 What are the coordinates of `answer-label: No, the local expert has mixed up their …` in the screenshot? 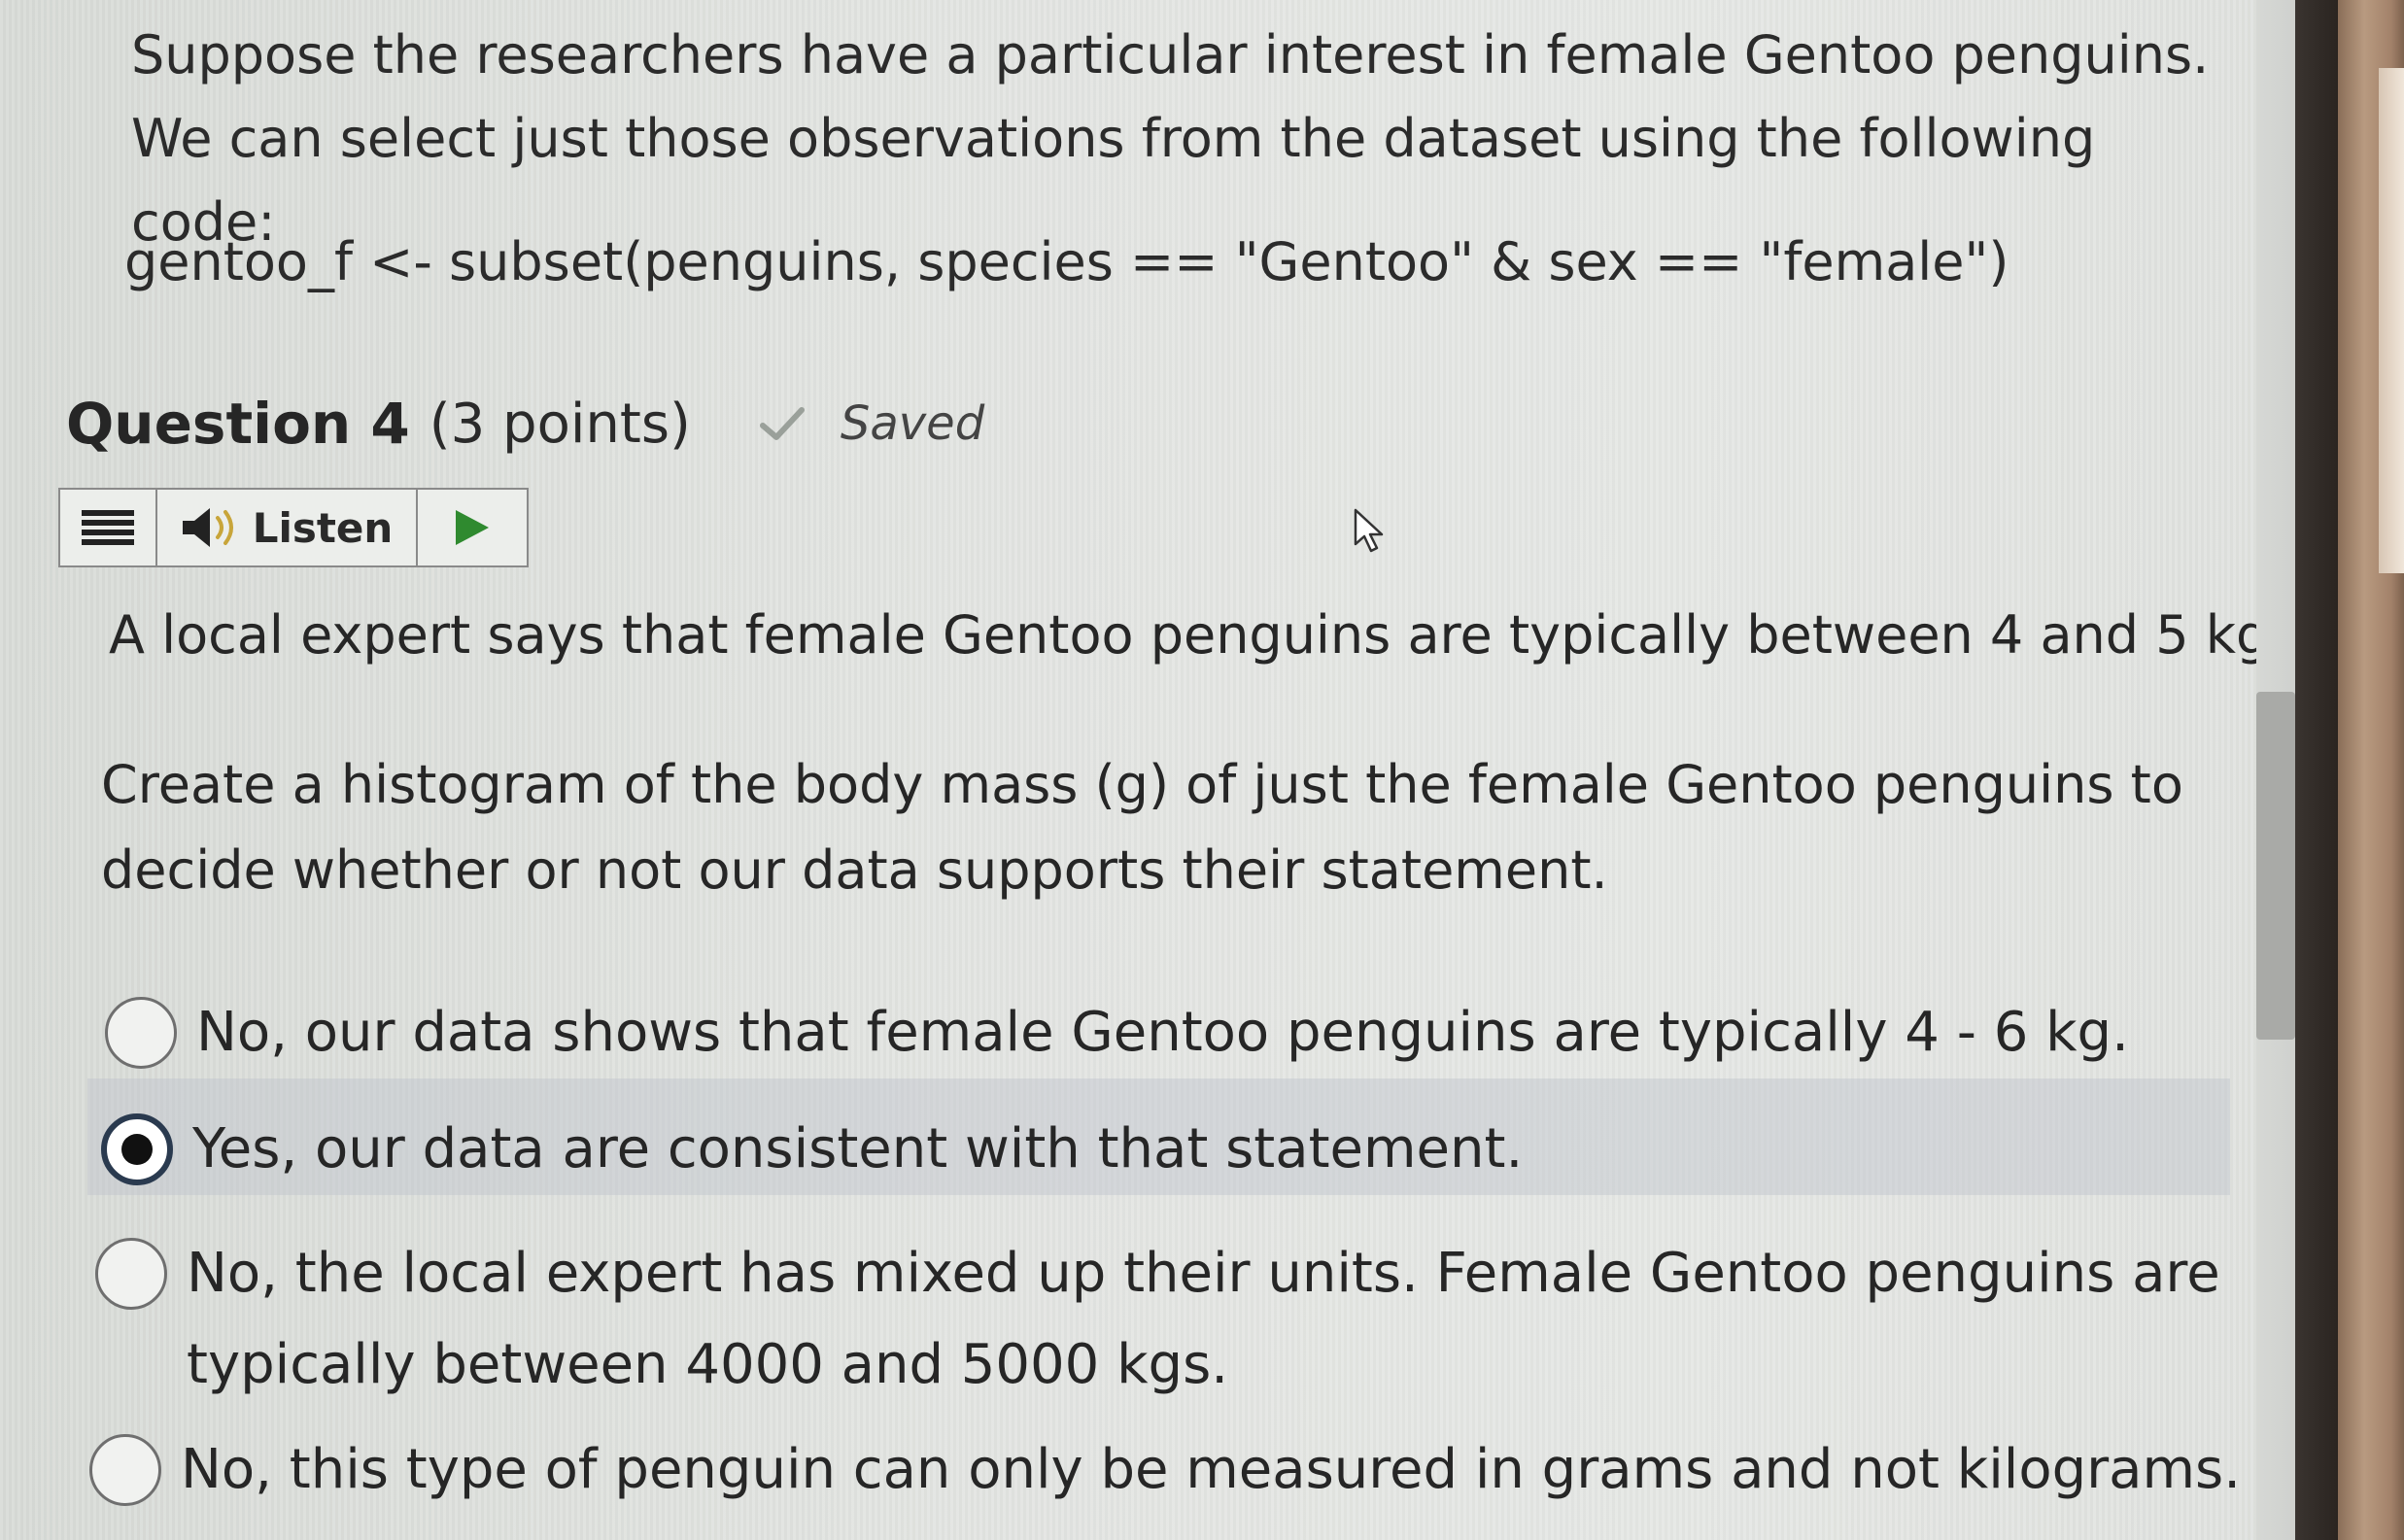 It's located at (1203, 1319).